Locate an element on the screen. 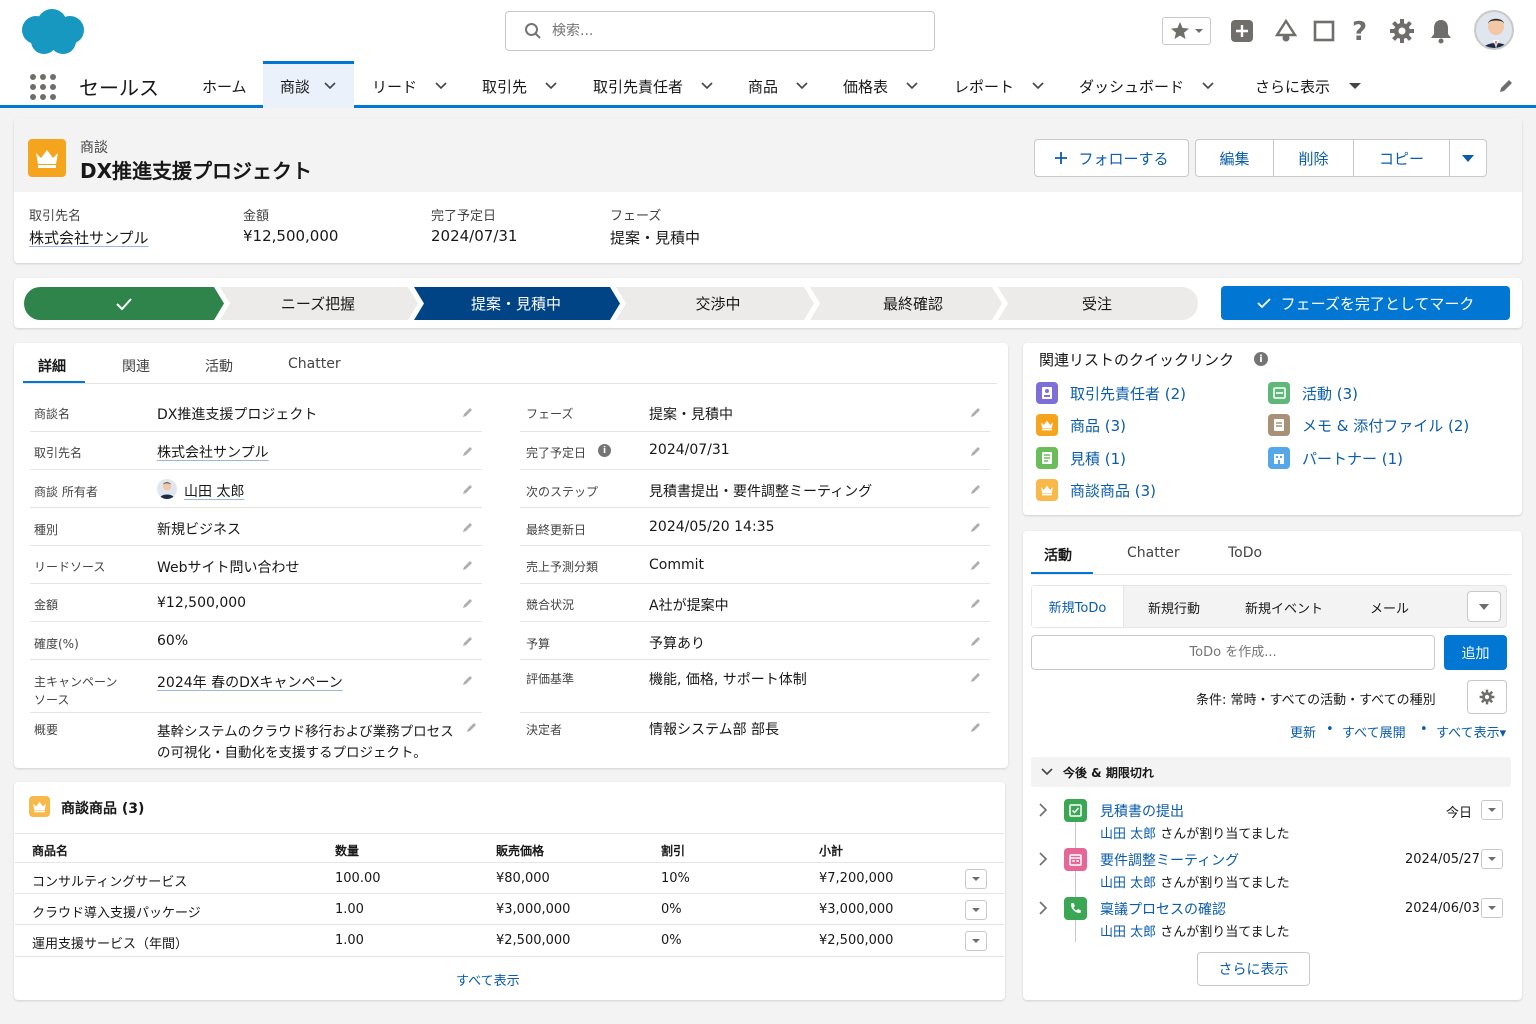  product-name-link: クラウド導入支援パッケージ is located at coordinates (116, 911).